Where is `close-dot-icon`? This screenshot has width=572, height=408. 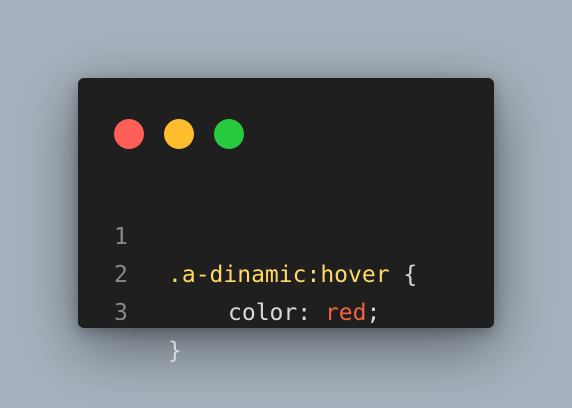 close-dot-icon is located at coordinates (129, 134).